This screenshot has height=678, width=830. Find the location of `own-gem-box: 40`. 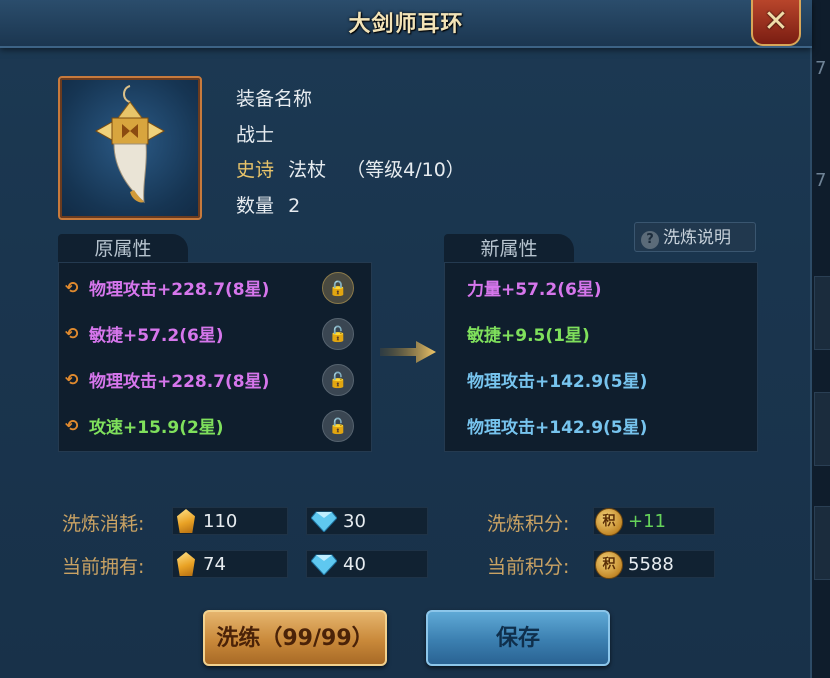

own-gem-box: 40 is located at coordinates (367, 564).